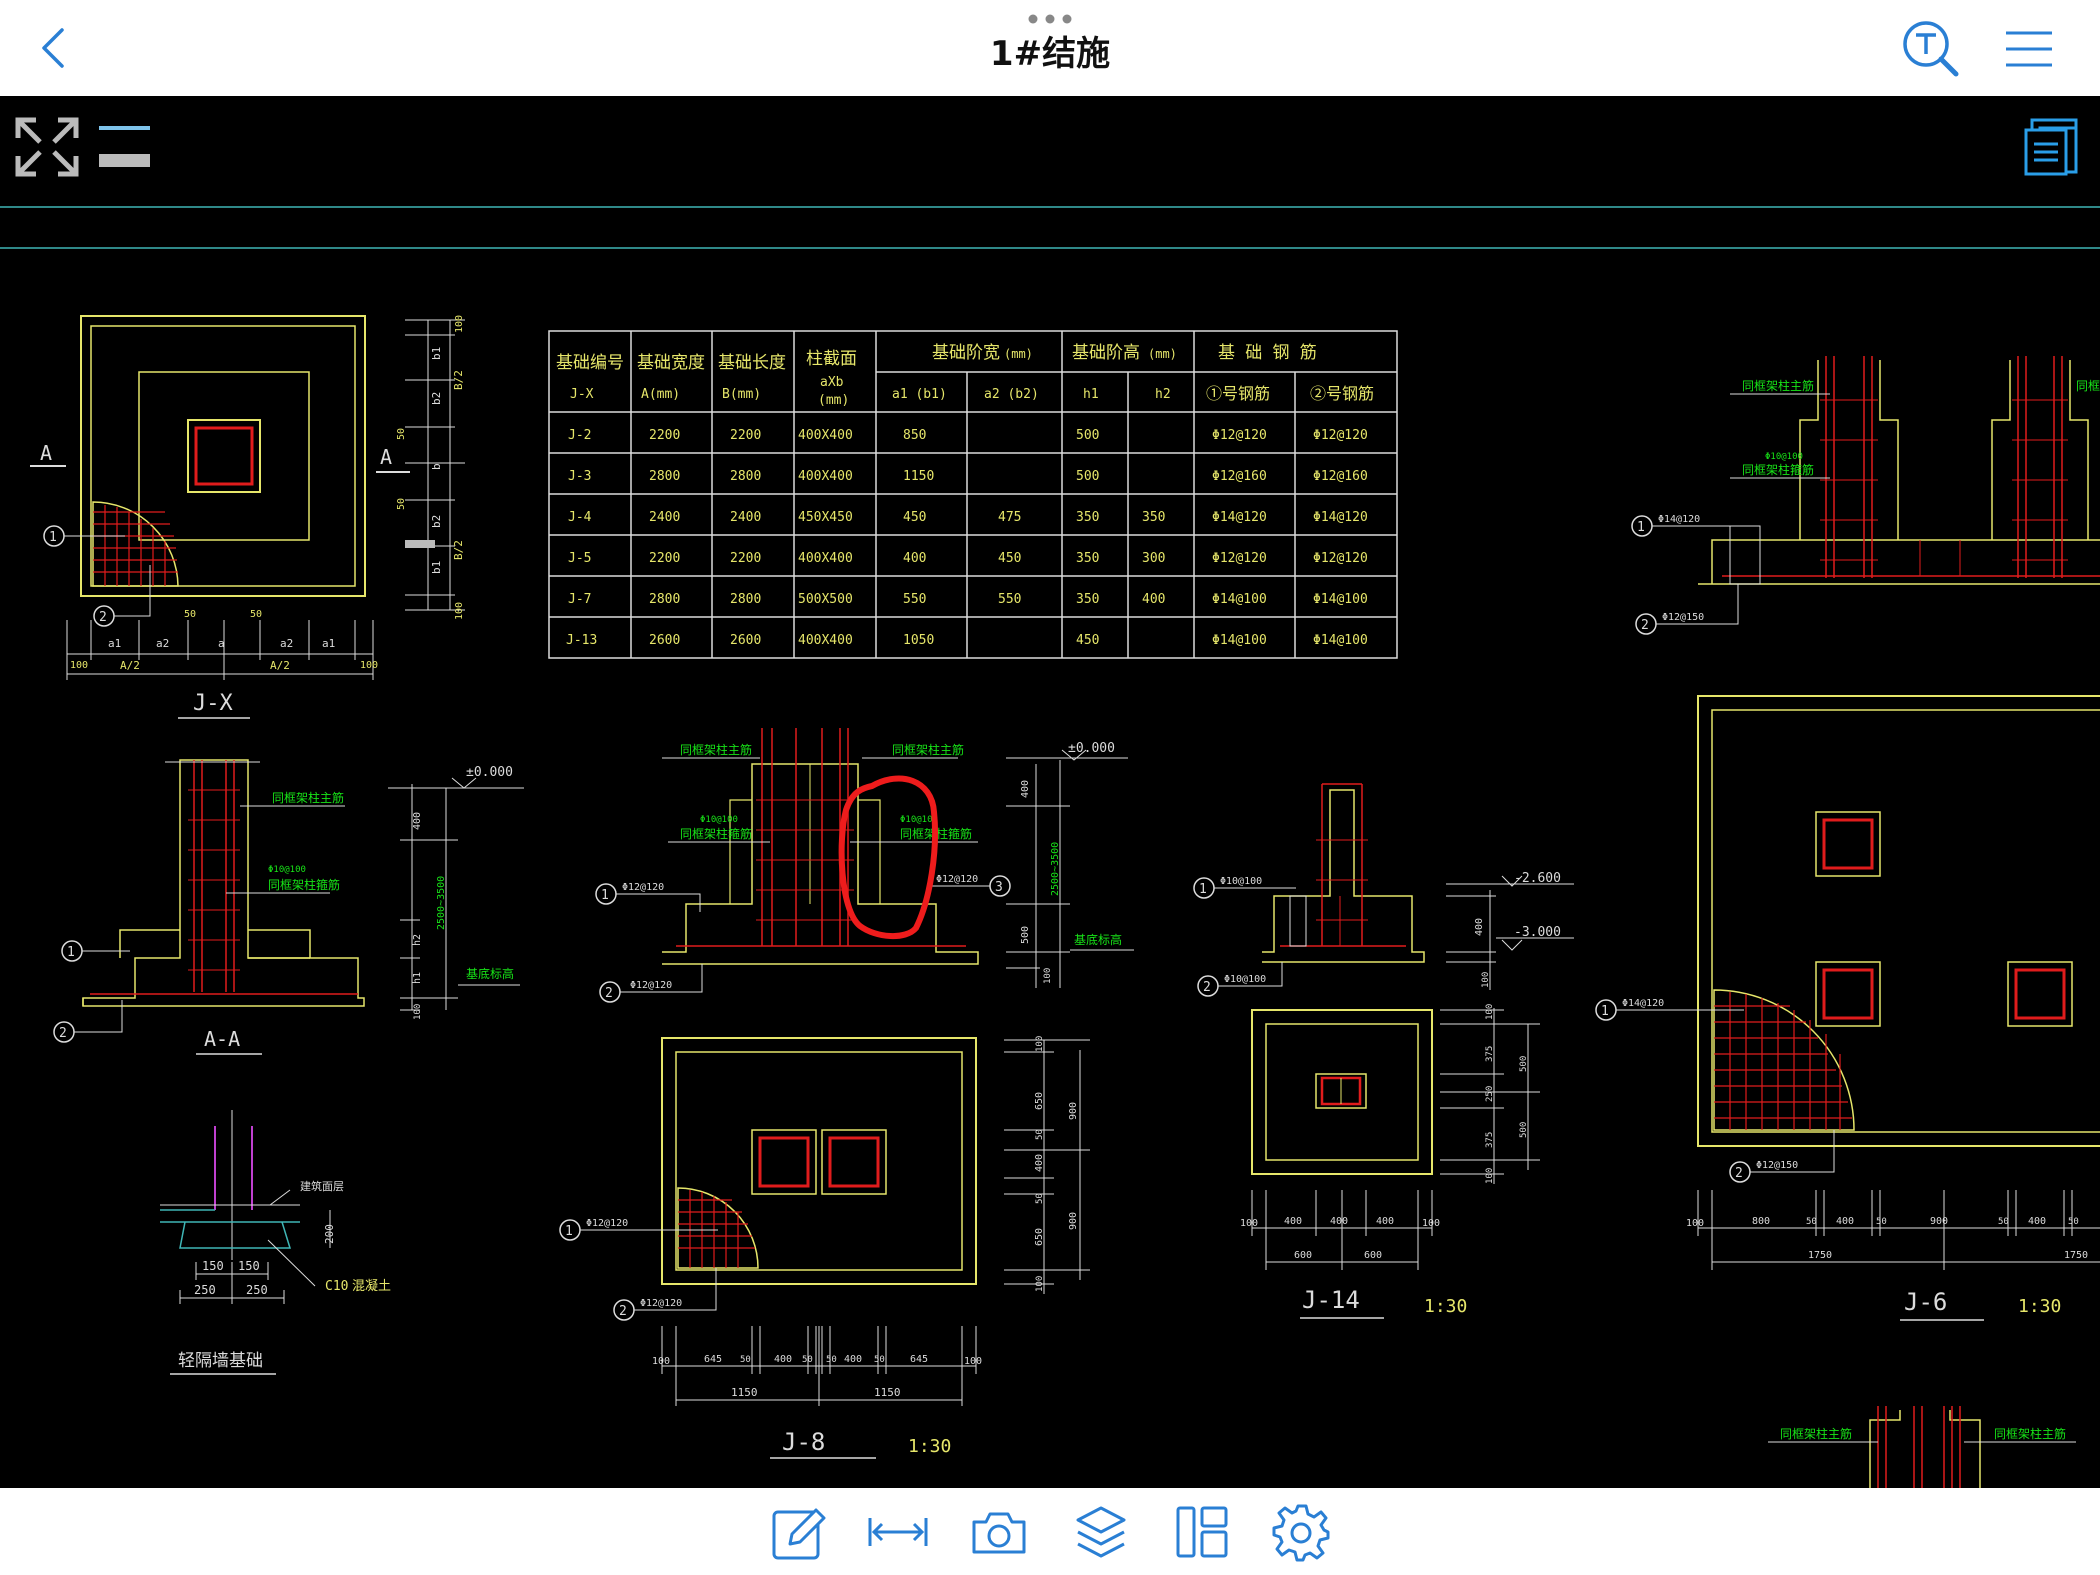 The width and height of the screenshot is (2100, 1575). I want to click on svg-text: a2 (b2), so click(1011, 394).